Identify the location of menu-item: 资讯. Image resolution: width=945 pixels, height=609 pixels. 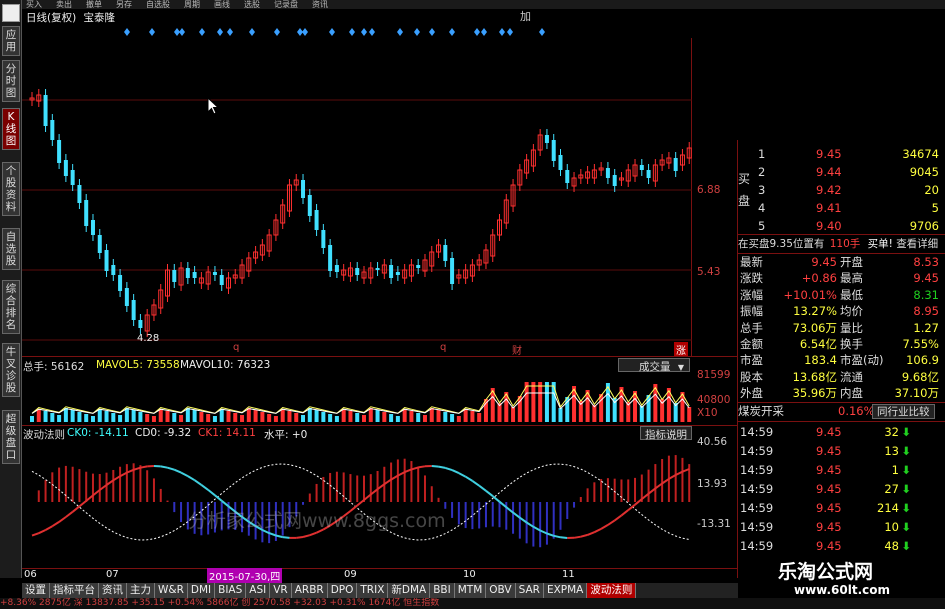
(320, 4).